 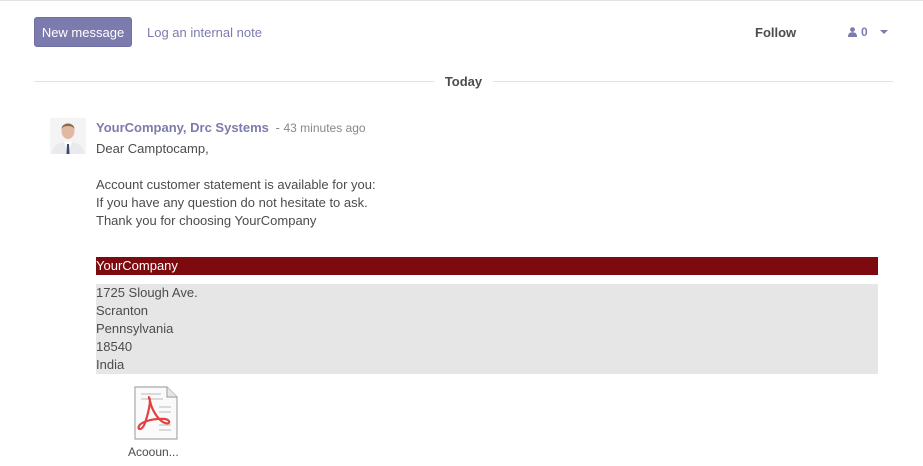 What do you see at coordinates (864, 32) in the screenshot?
I see `followers-count: 0` at bounding box center [864, 32].